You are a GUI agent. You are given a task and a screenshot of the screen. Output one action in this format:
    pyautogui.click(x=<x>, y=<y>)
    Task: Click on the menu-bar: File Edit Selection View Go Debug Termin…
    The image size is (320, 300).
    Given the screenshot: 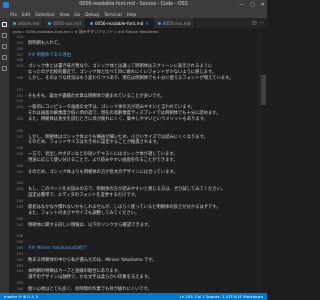 What is the action you would take?
    pyautogui.click(x=133, y=14)
    